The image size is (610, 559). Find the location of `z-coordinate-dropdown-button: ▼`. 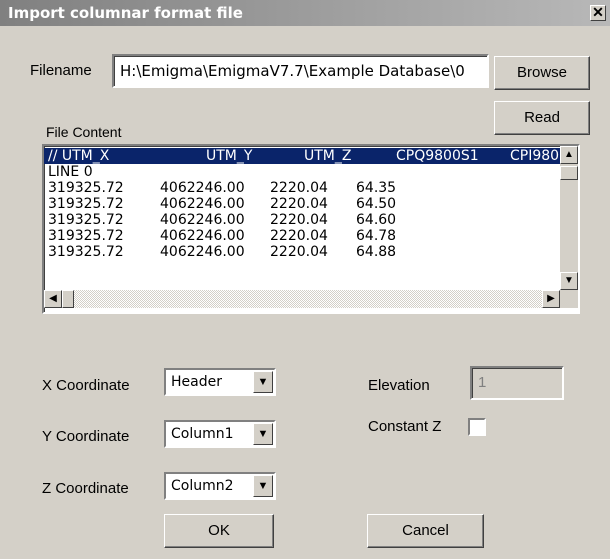

z-coordinate-dropdown-button: ▼ is located at coordinates (263, 486).